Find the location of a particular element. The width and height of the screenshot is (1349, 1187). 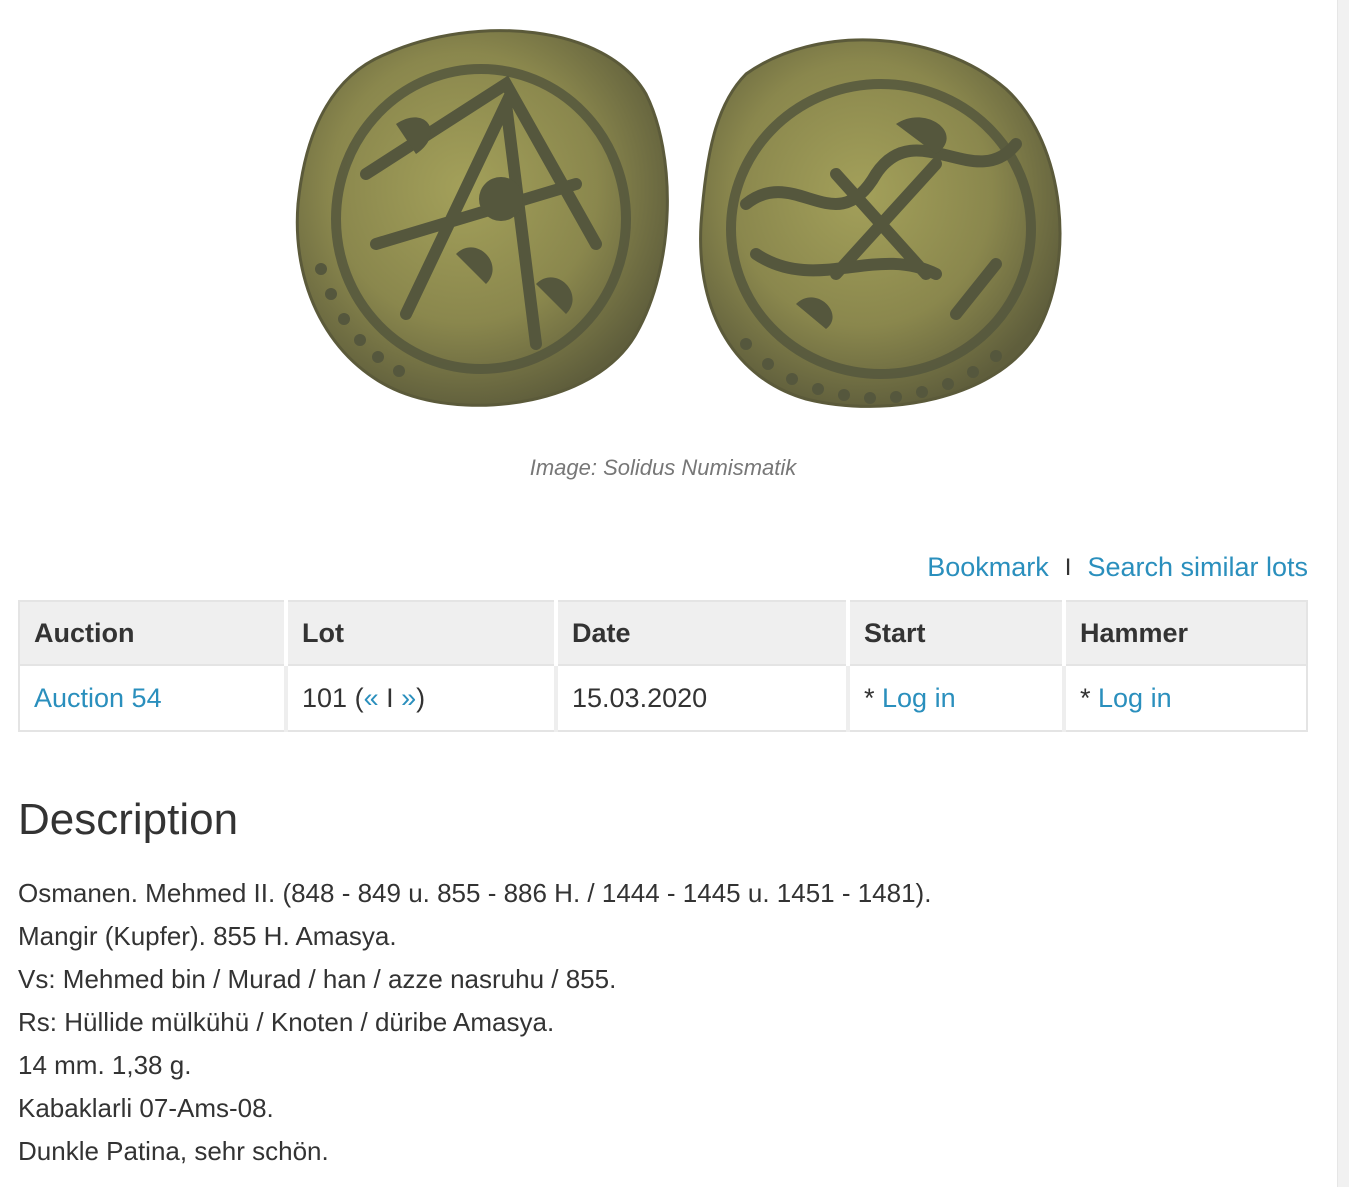

description-line: 14 mm. 1,38 g. is located at coordinates (105, 1065).